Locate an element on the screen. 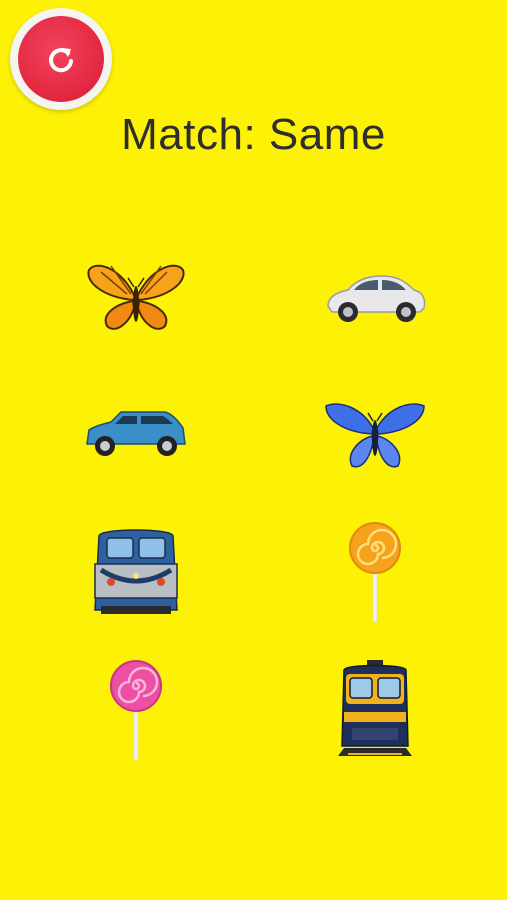 This screenshot has width=507, height=900. lollipop-pink-icon is located at coordinates (136, 710).